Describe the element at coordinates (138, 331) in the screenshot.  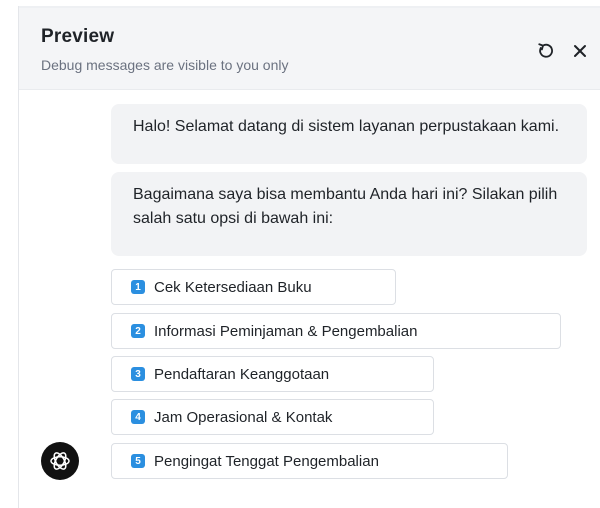
I see `number-badge-icon: 2` at that location.